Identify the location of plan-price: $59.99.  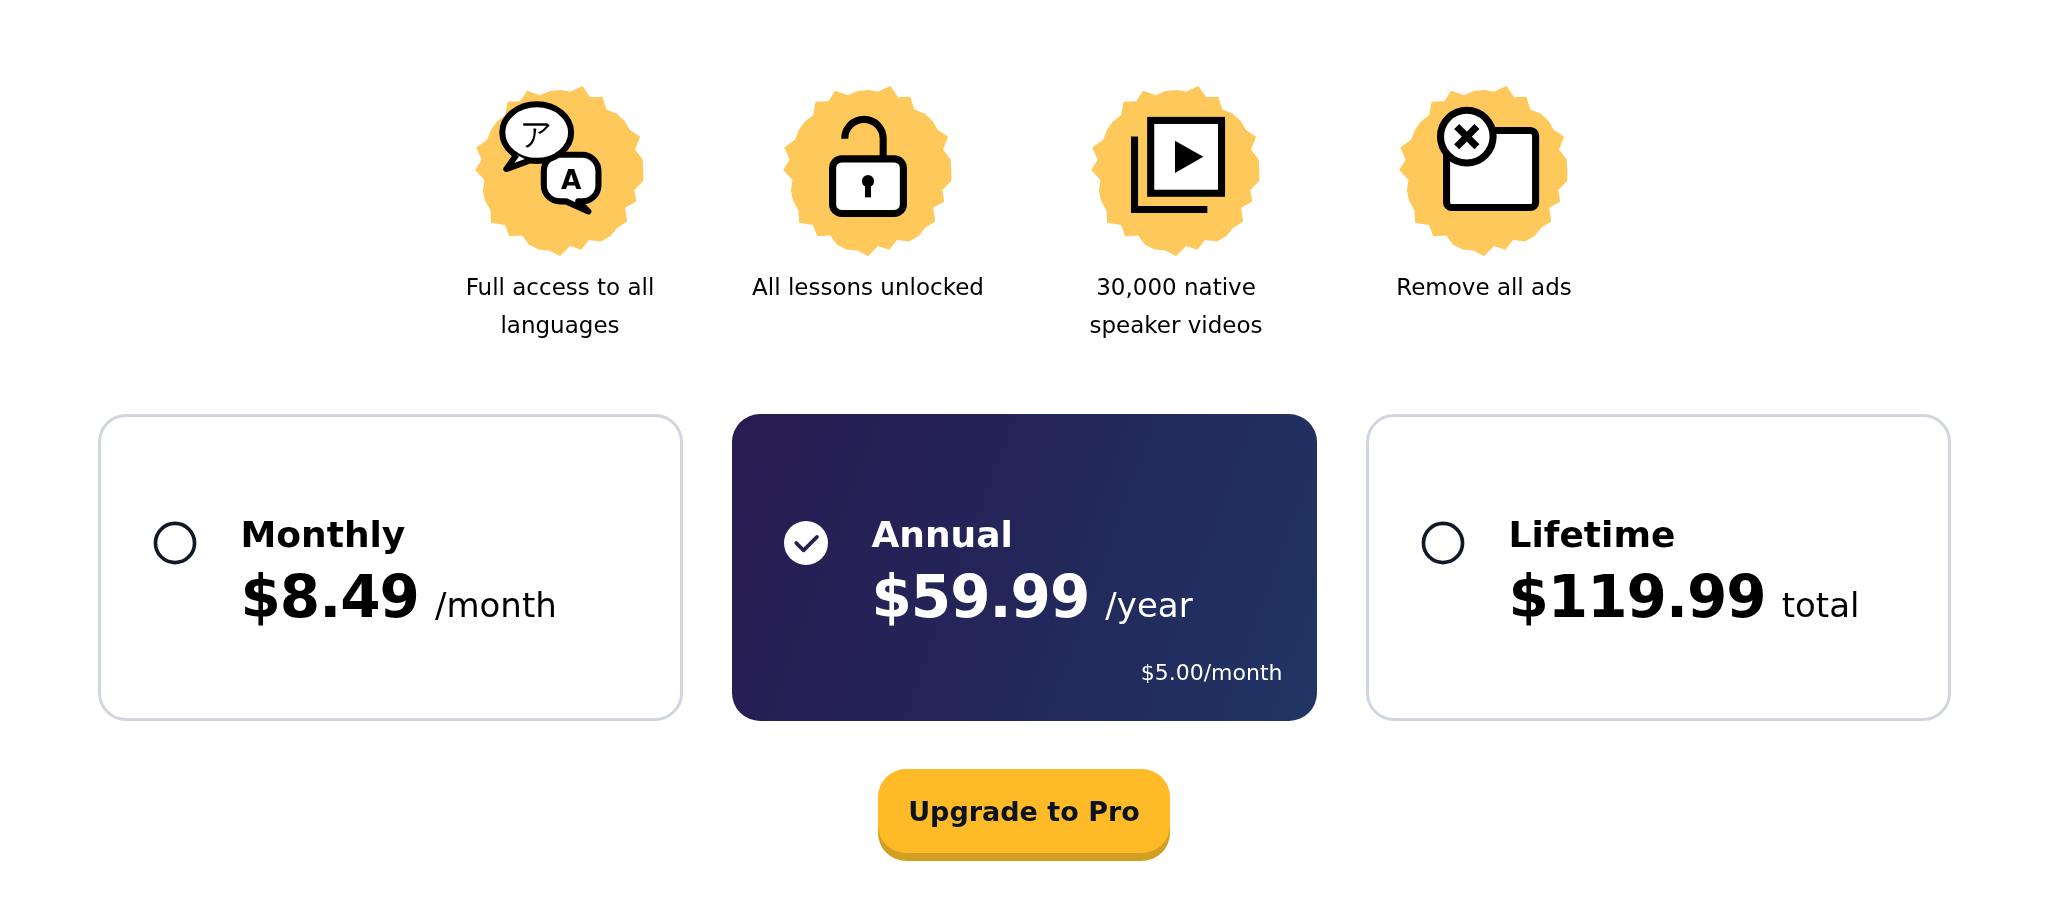
(980, 597).